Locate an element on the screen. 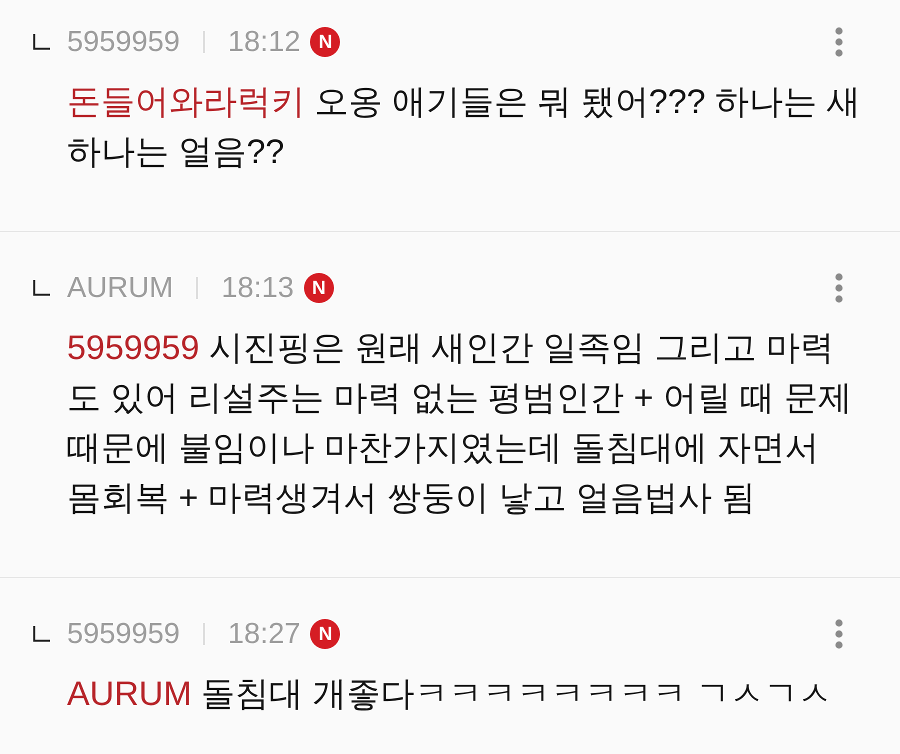  comment-time: 18:27 is located at coordinates (264, 634).